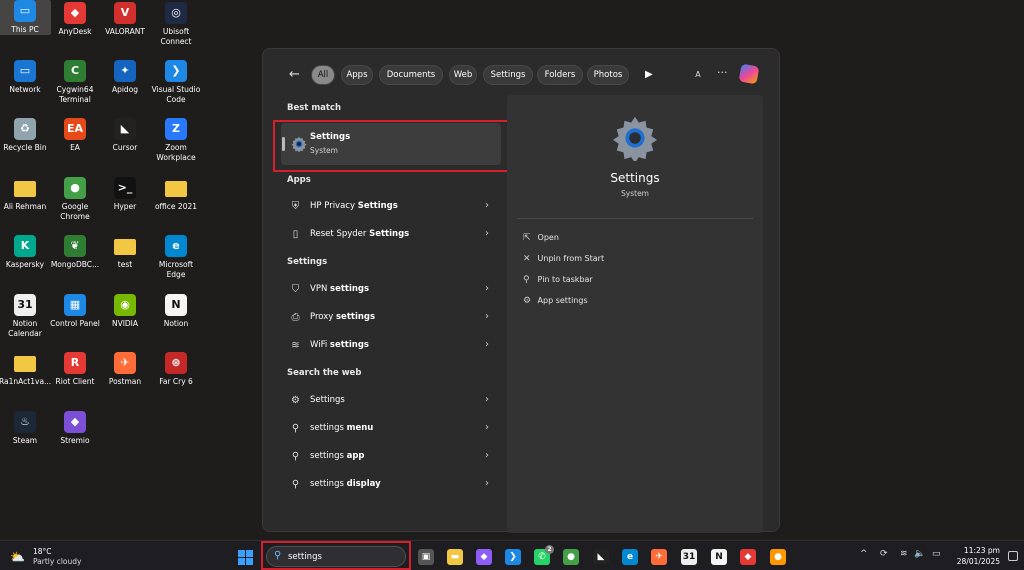 Image resolution: width=1024 pixels, height=570 pixels. What do you see at coordinates (176, 82) in the screenshot?
I see `desktop-icon-visual-studio-code: ❯ Visual Studio Code` at bounding box center [176, 82].